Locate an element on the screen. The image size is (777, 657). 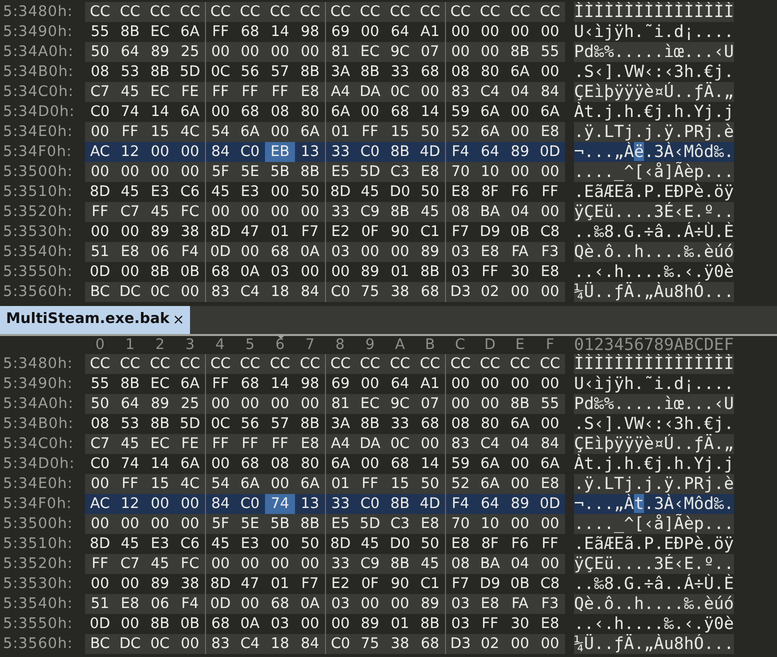
hex-byte: 38 is located at coordinates (190, 584).